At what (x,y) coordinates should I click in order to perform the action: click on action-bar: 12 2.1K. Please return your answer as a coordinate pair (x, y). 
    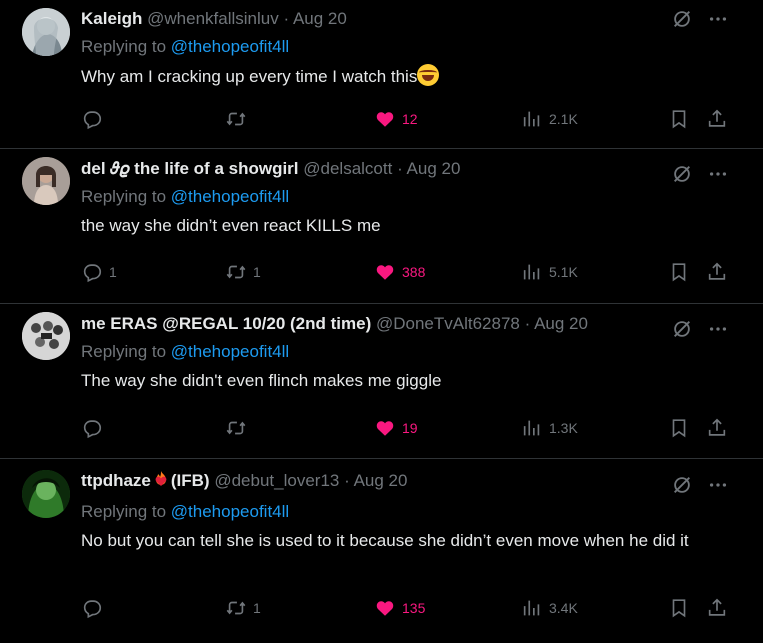
    Looking at the image, I should click on (404, 119).